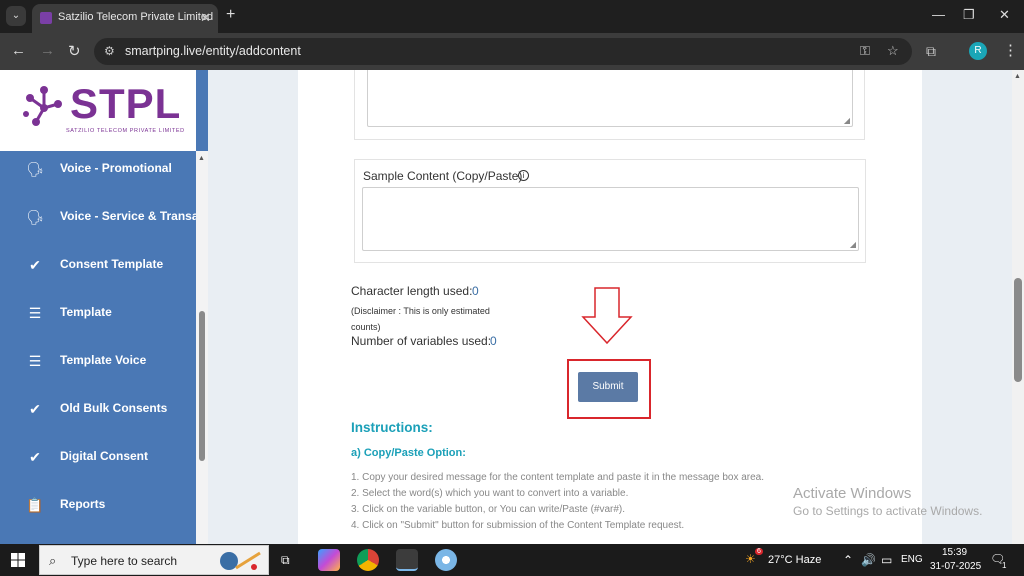 This screenshot has width=1024, height=576. I want to click on sidebar-item-label: Digital Consent, so click(104, 456).